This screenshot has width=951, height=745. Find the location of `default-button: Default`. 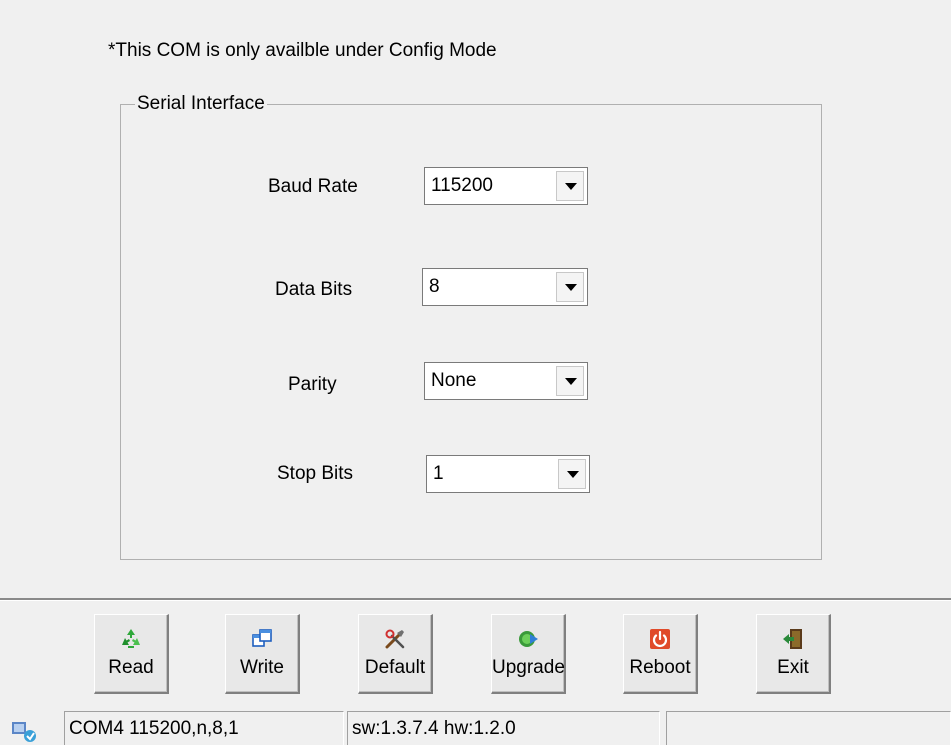

default-button: Default is located at coordinates (395, 654).